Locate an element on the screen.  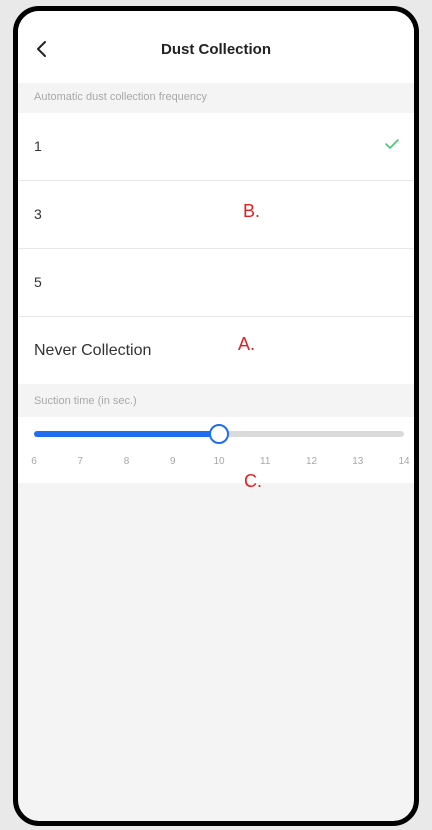
frequency-option-never: Never Collection is located at coordinates (216, 350).